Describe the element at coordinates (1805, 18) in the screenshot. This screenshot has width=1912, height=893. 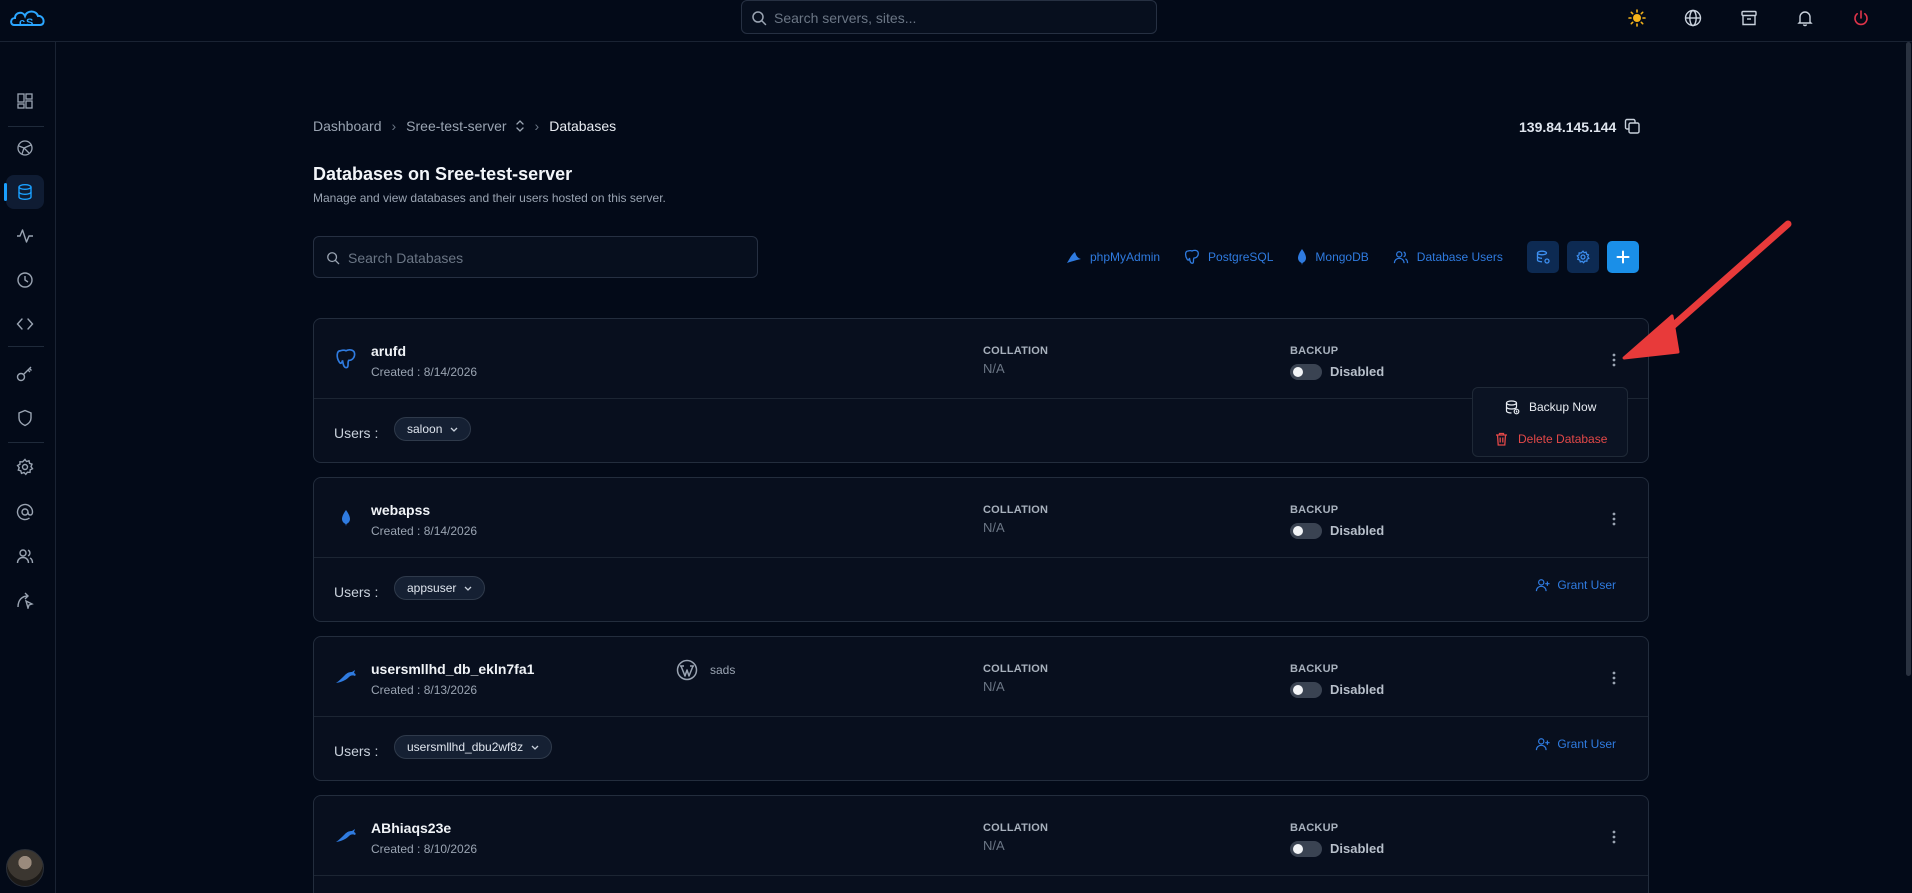
I see `bell-icon` at that location.